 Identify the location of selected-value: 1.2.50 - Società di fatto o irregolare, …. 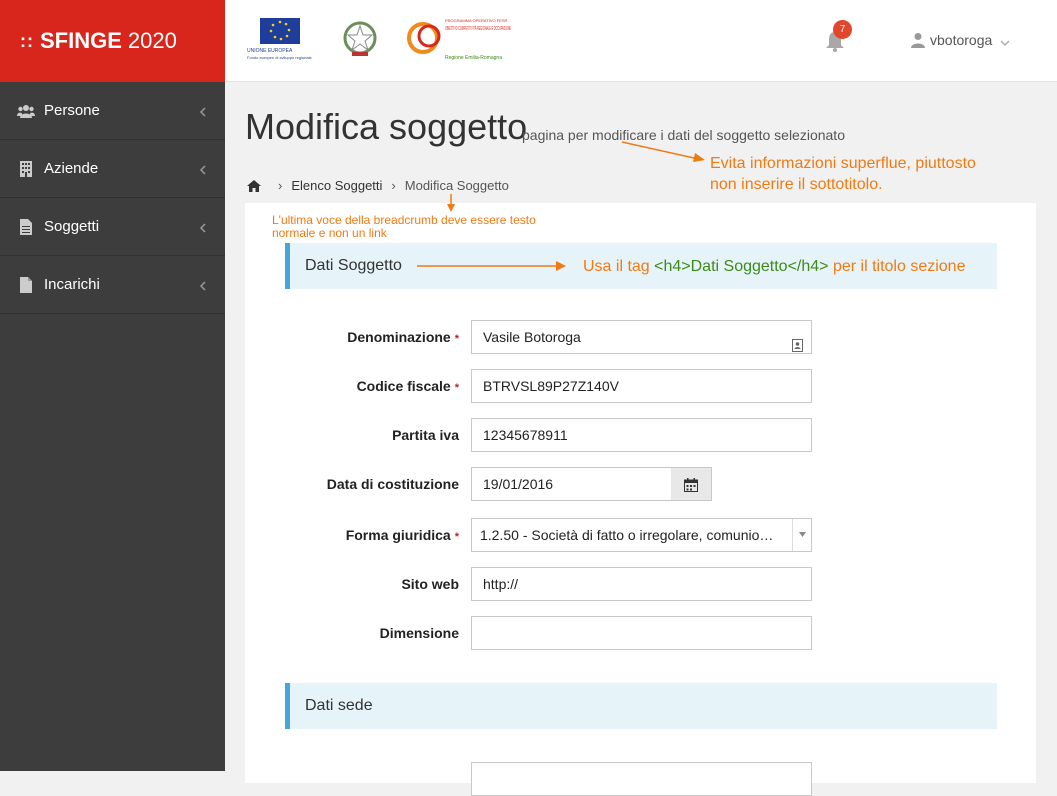
(627, 535).